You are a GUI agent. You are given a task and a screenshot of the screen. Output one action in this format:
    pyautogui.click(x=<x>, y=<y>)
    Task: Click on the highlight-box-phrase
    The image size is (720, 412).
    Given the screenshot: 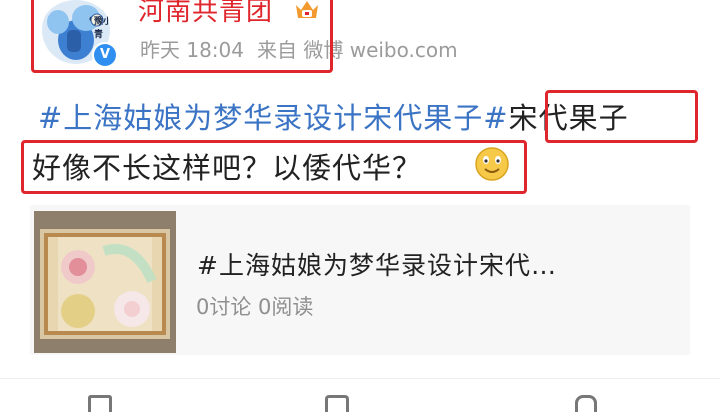 What is the action you would take?
    pyautogui.click(x=621, y=116)
    